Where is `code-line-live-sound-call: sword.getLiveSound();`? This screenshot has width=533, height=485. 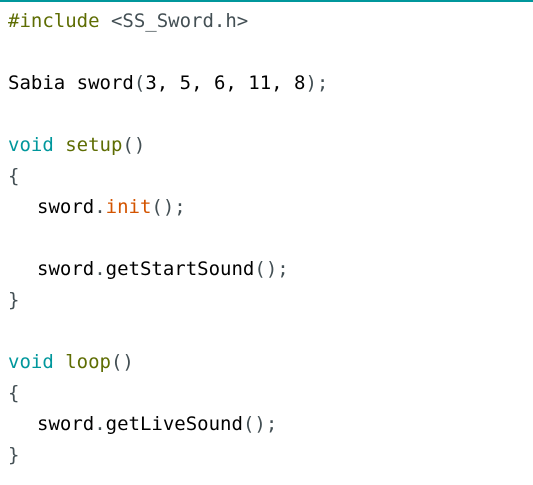 code-line-live-sound-call: sword.getLiveSound(); is located at coordinates (157, 424).